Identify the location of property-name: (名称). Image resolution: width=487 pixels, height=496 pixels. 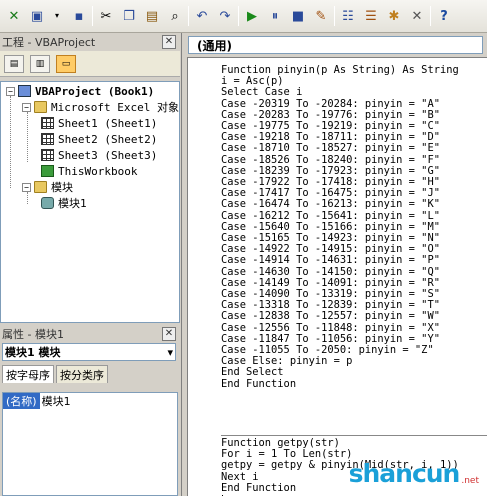
(21, 400).